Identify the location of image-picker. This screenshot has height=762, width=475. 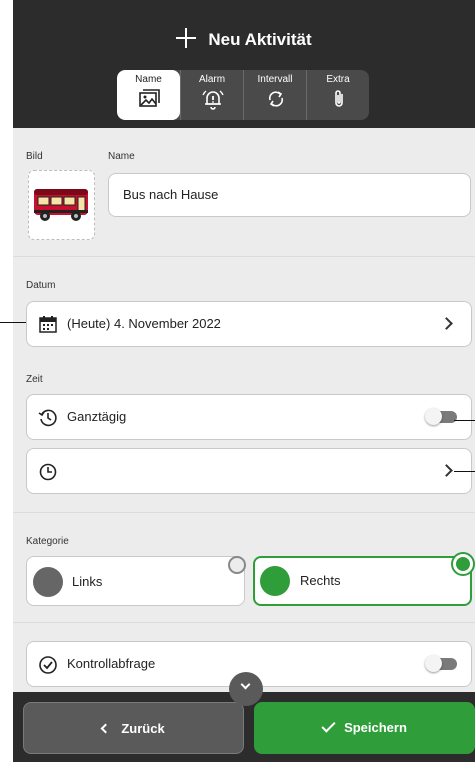
(61, 205).